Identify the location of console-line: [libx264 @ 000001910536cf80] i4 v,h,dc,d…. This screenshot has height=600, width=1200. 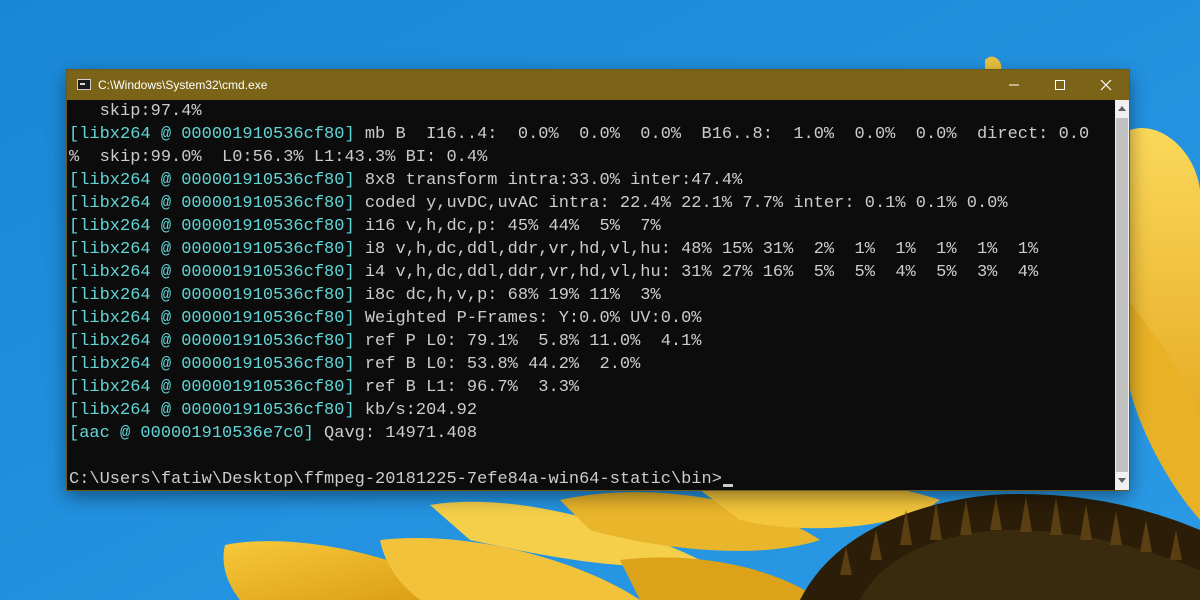
(554, 272).